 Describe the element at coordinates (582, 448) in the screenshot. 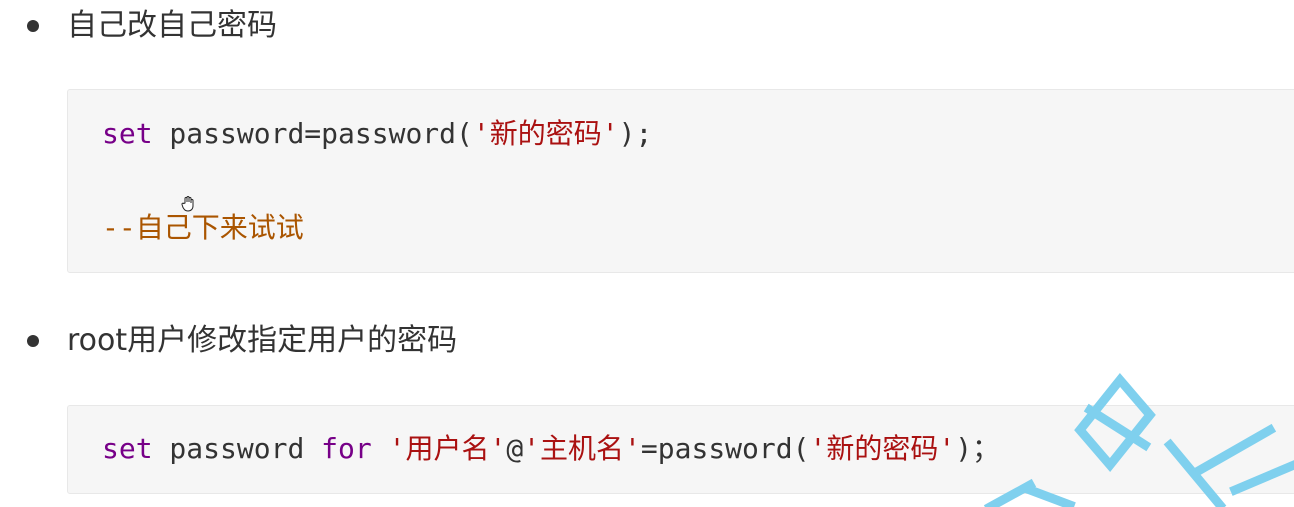

I see `code-string: '主机名'` at that location.